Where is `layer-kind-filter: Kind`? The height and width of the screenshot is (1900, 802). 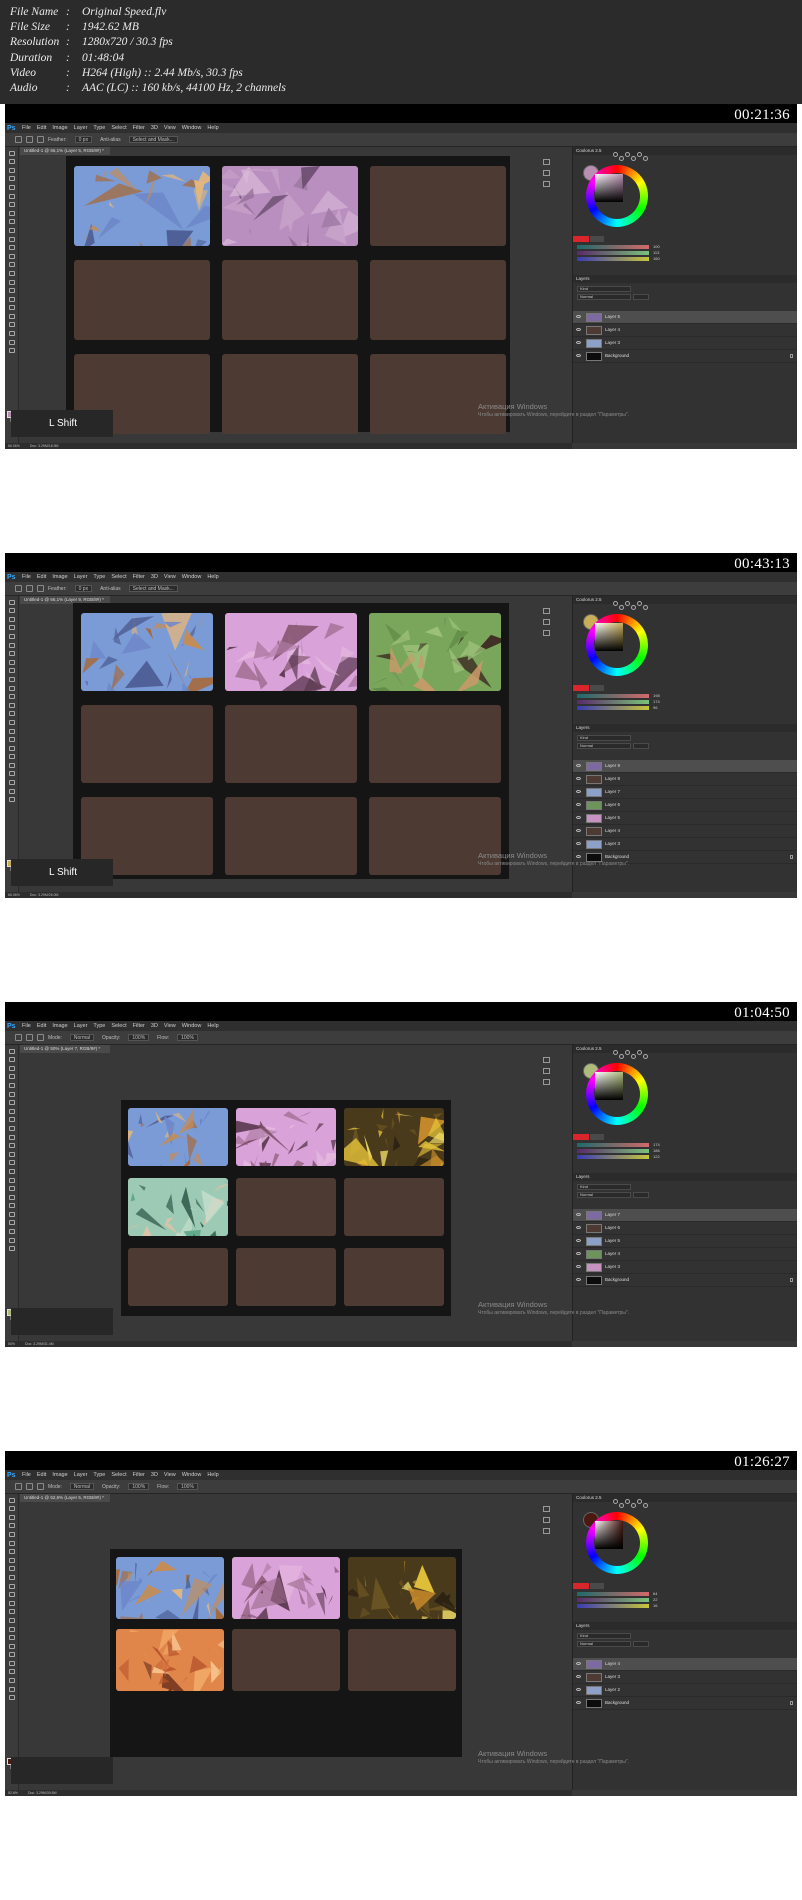 layer-kind-filter: Kind is located at coordinates (604, 289).